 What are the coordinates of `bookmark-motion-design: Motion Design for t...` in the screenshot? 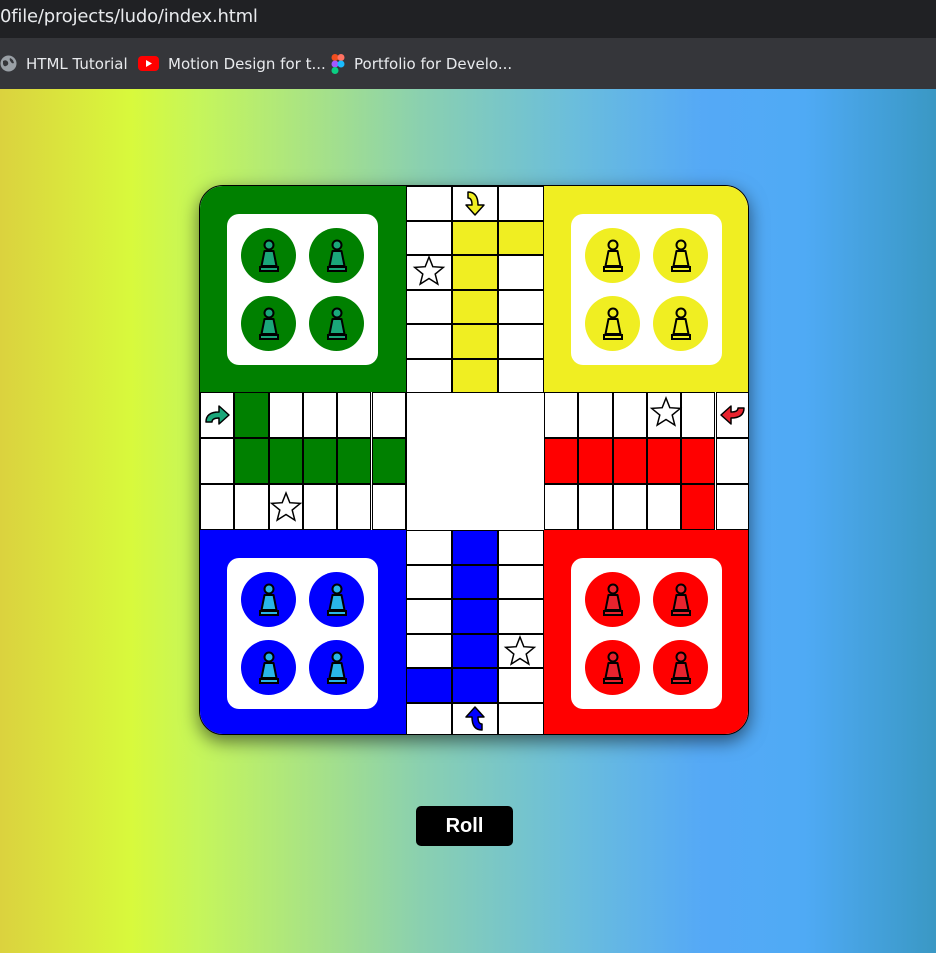 It's located at (232, 63).